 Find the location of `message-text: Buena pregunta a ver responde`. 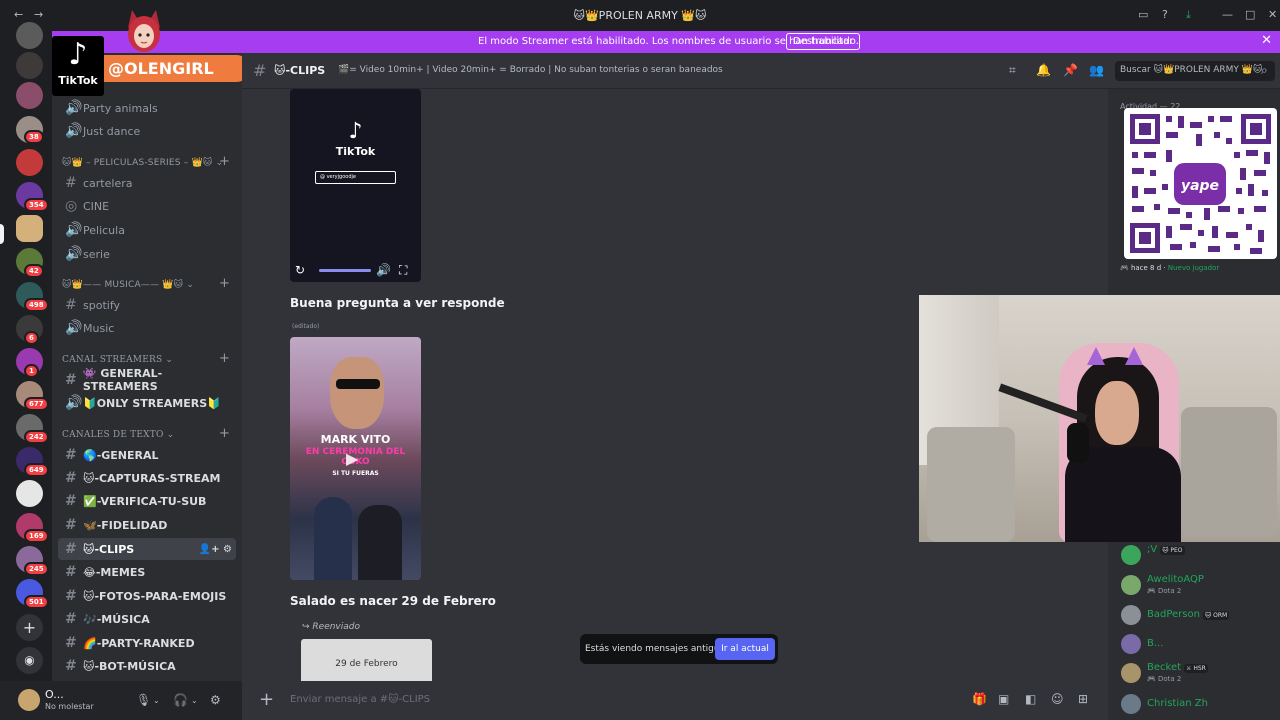

message-text: Buena pregunta a ver responde is located at coordinates (397, 303).